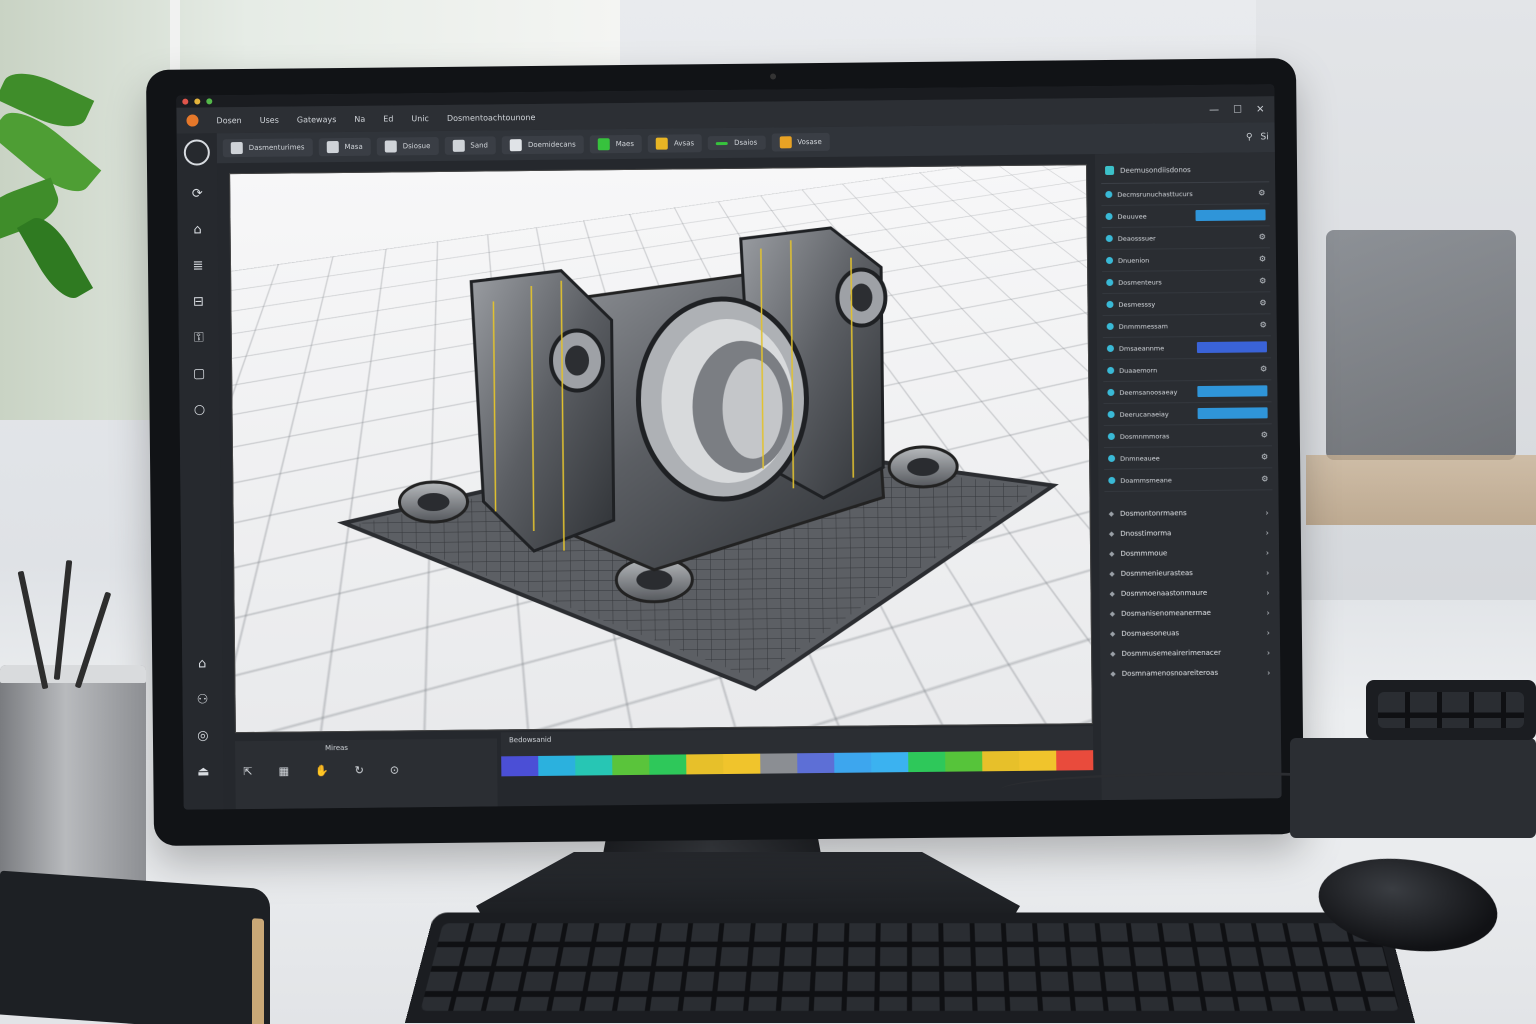 This screenshot has width=1536, height=1024. Describe the element at coordinates (1188, 480) in the screenshot. I see `property-row: Doammsmeane ⚙` at that location.